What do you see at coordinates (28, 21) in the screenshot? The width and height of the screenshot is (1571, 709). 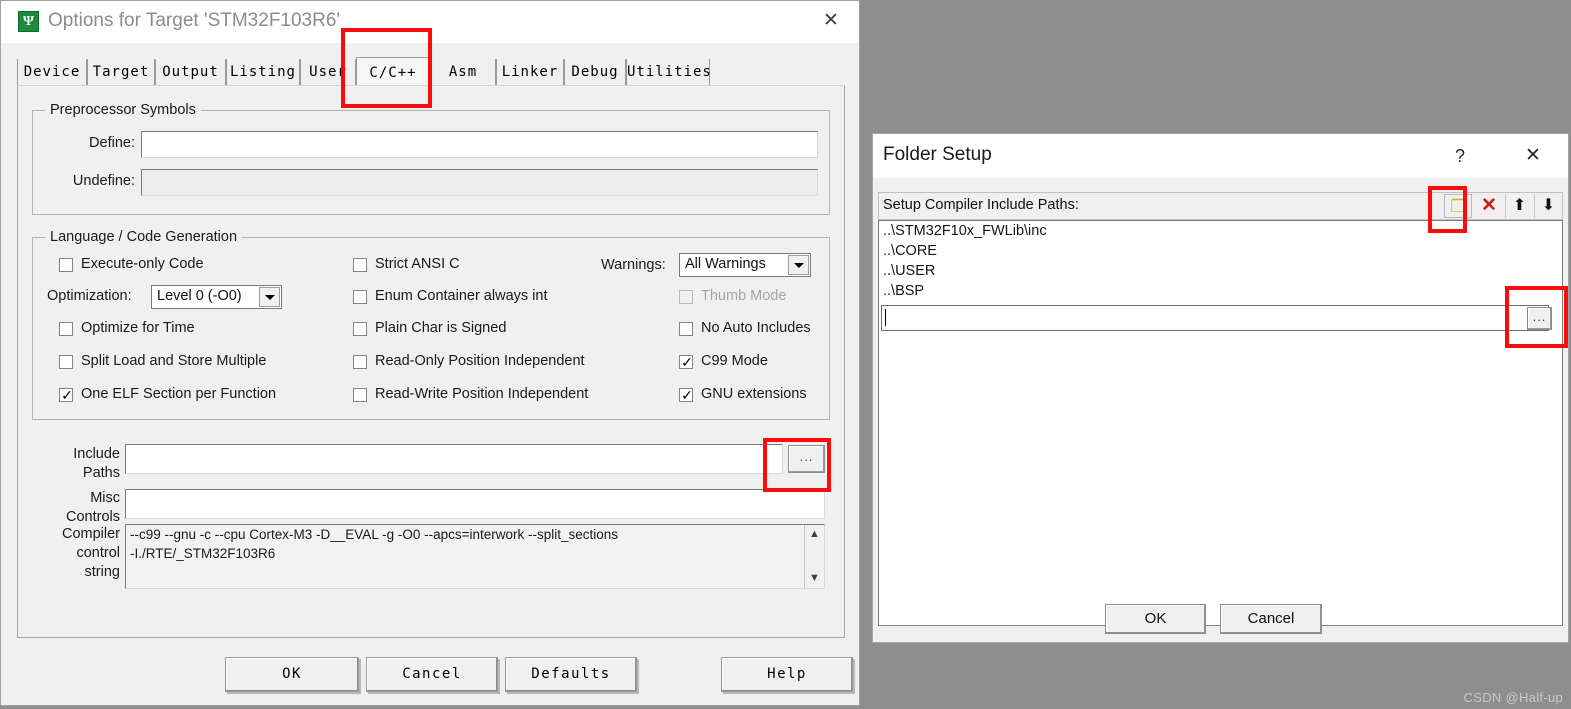 I see `uvision-icon: Ψ` at bounding box center [28, 21].